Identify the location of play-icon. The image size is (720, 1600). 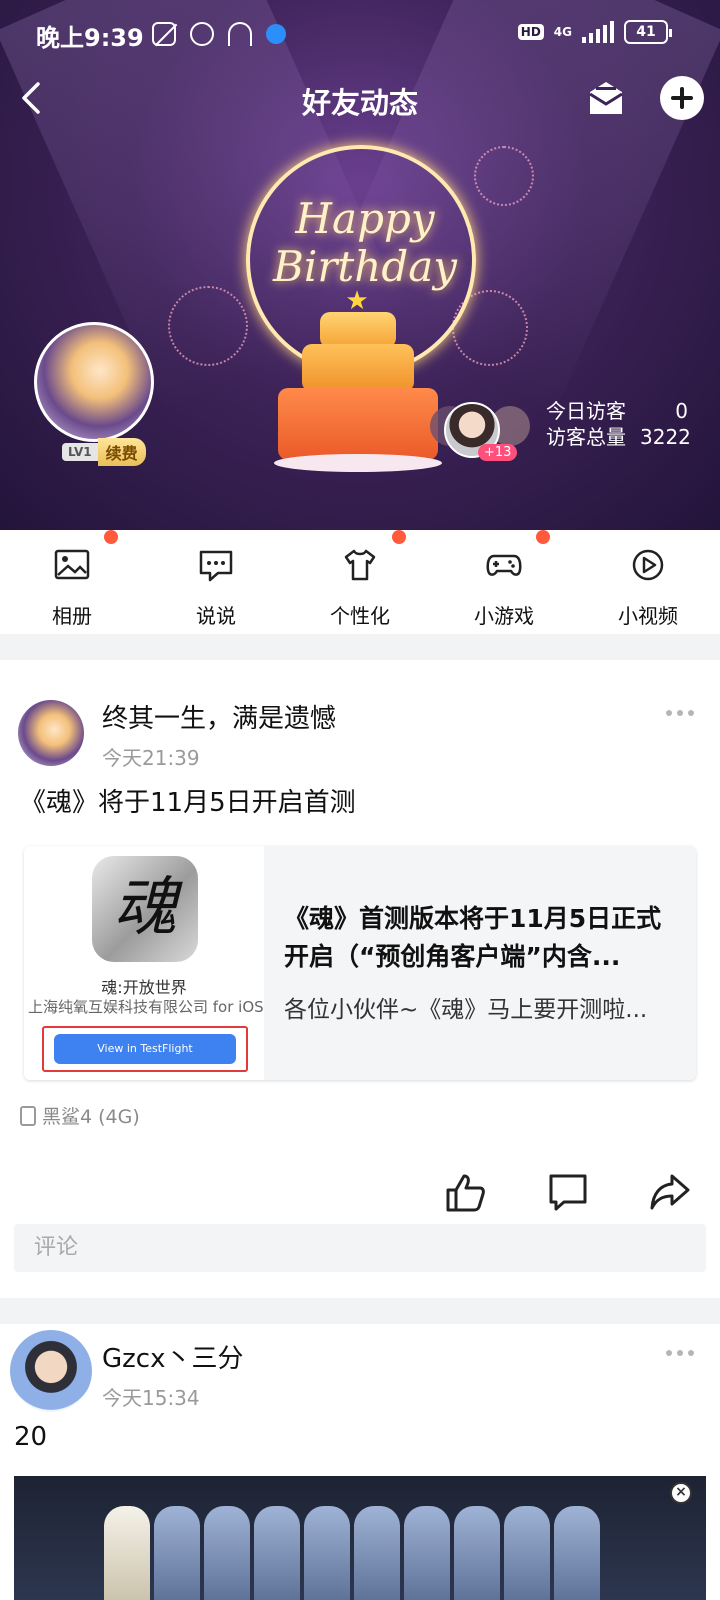
(648, 565).